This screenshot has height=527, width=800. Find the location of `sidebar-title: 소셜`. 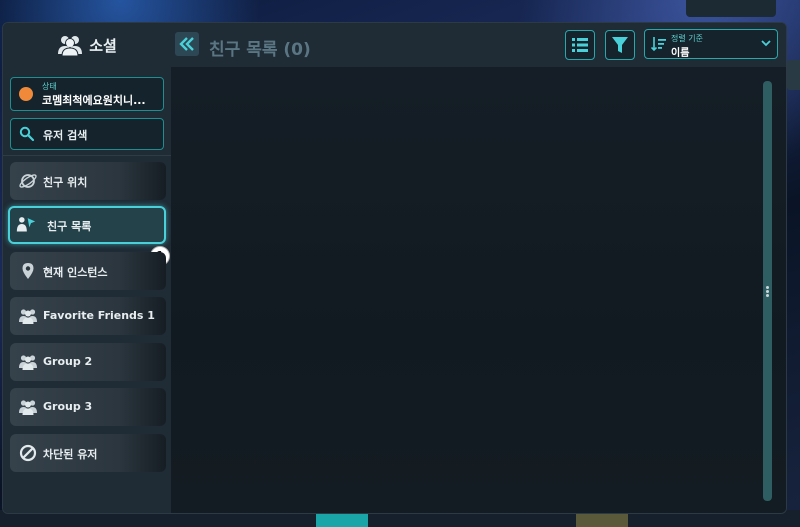

sidebar-title: 소셜 is located at coordinates (103, 45).